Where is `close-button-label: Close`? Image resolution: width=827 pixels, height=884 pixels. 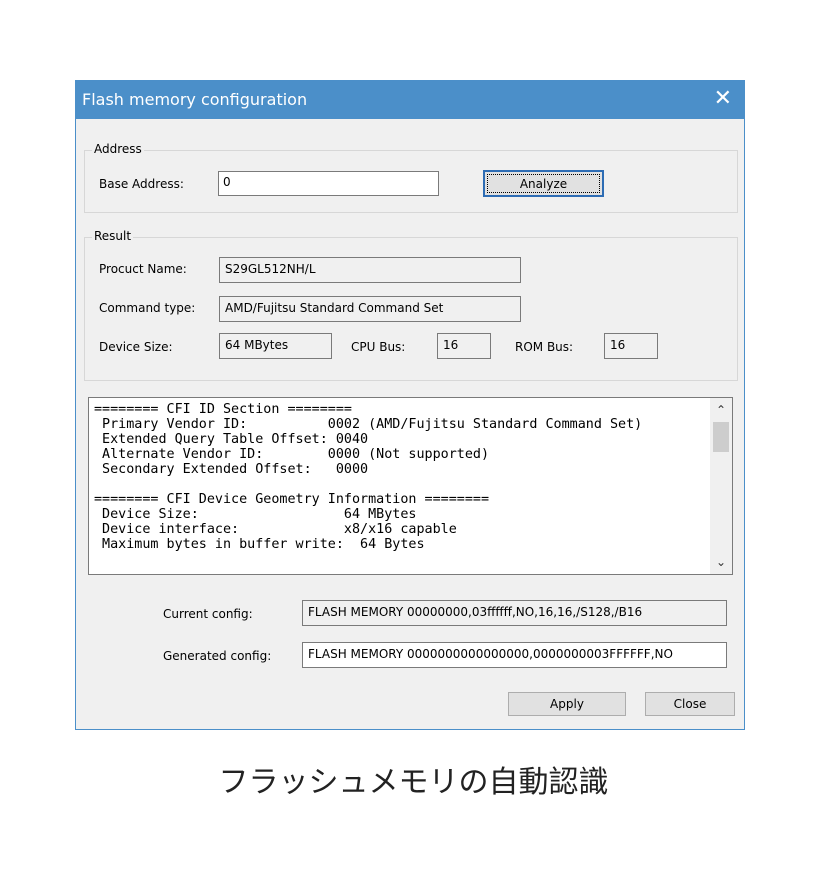
close-button-label: Close is located at coordinates (690, 704).